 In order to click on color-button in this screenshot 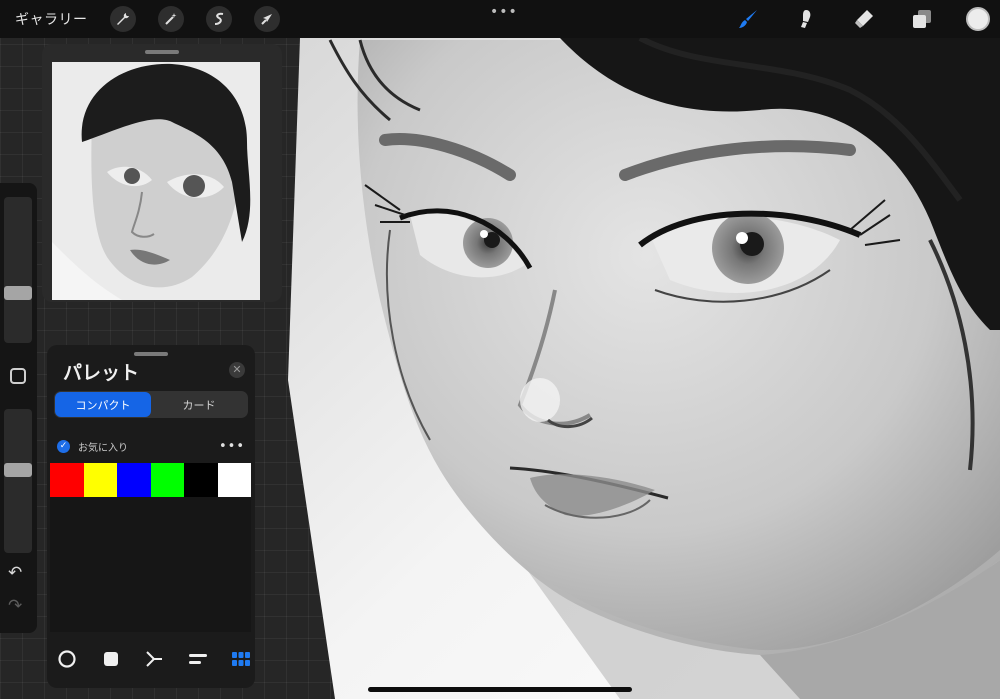, I will do `click(978, 19)`.